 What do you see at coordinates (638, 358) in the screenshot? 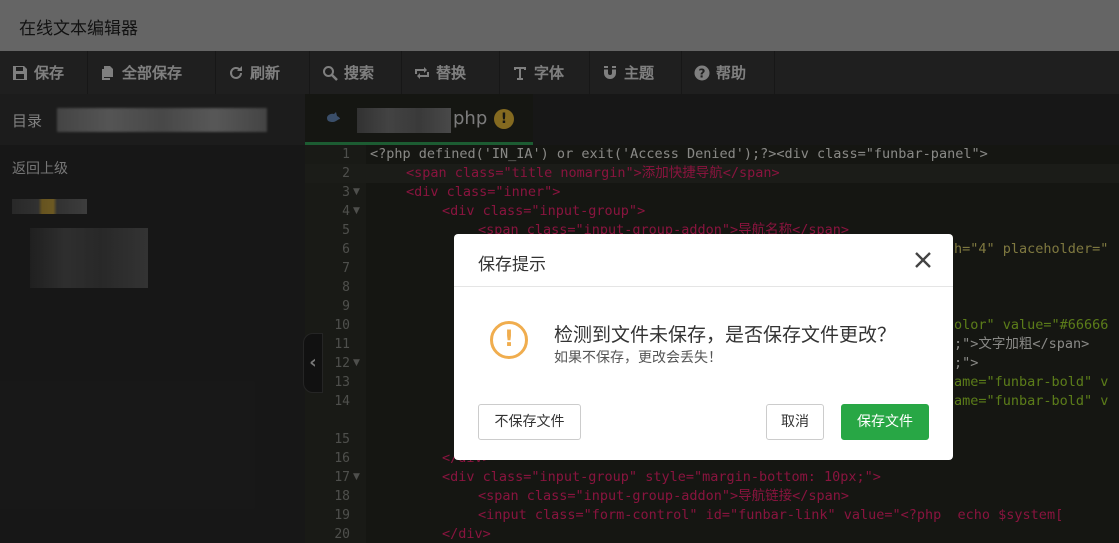
I see `dialog-sub-message: 如果不保存，更改会丢失！` at bounding box center [638, 358].